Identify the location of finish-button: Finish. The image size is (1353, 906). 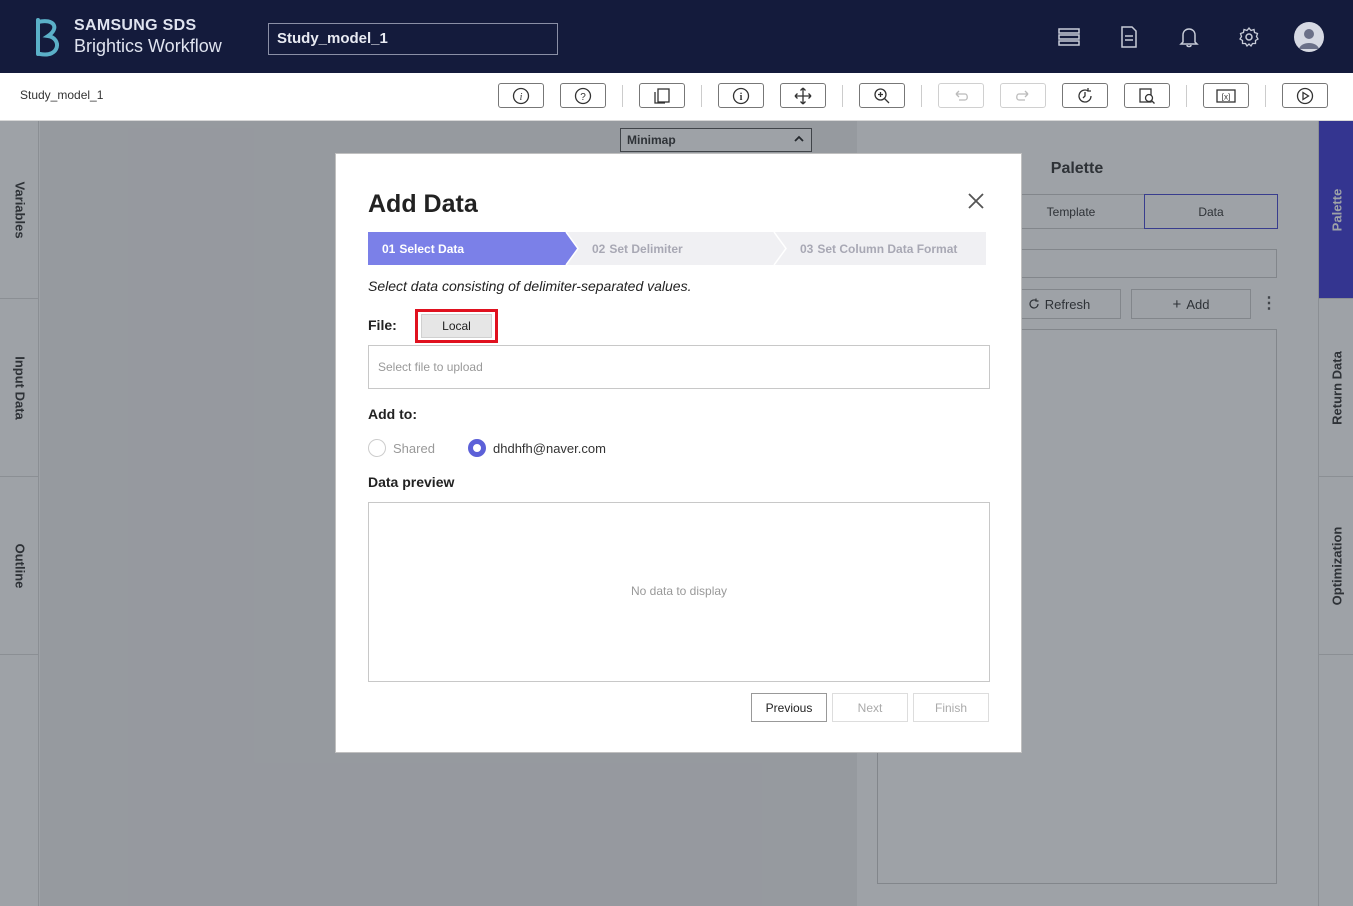
(951, 707).